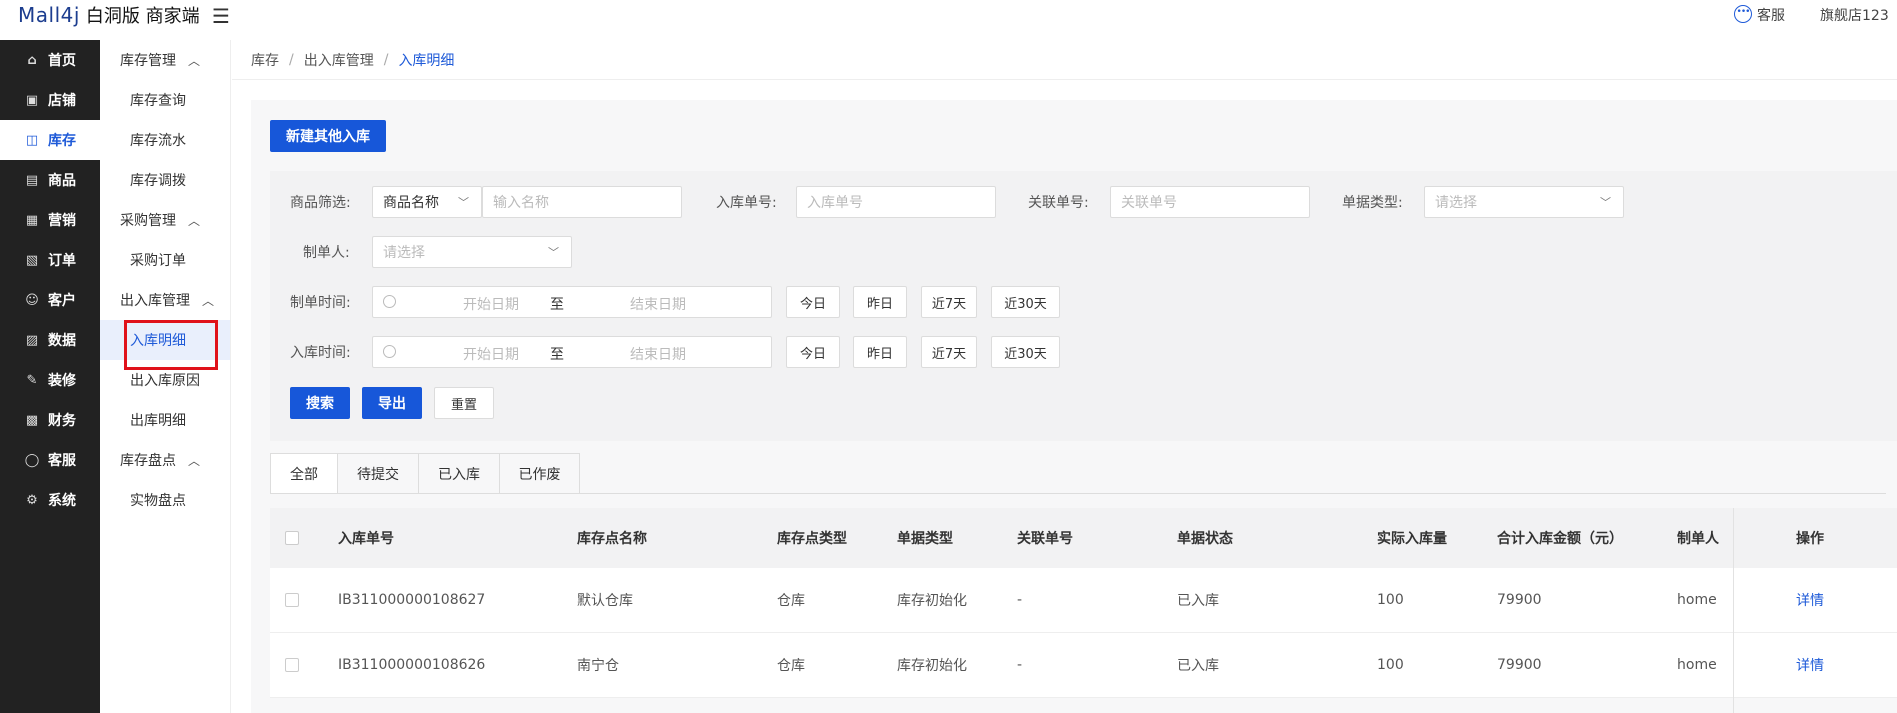  I want to click on nav-item-inventory: ◫ 库存, so click(50, 140).